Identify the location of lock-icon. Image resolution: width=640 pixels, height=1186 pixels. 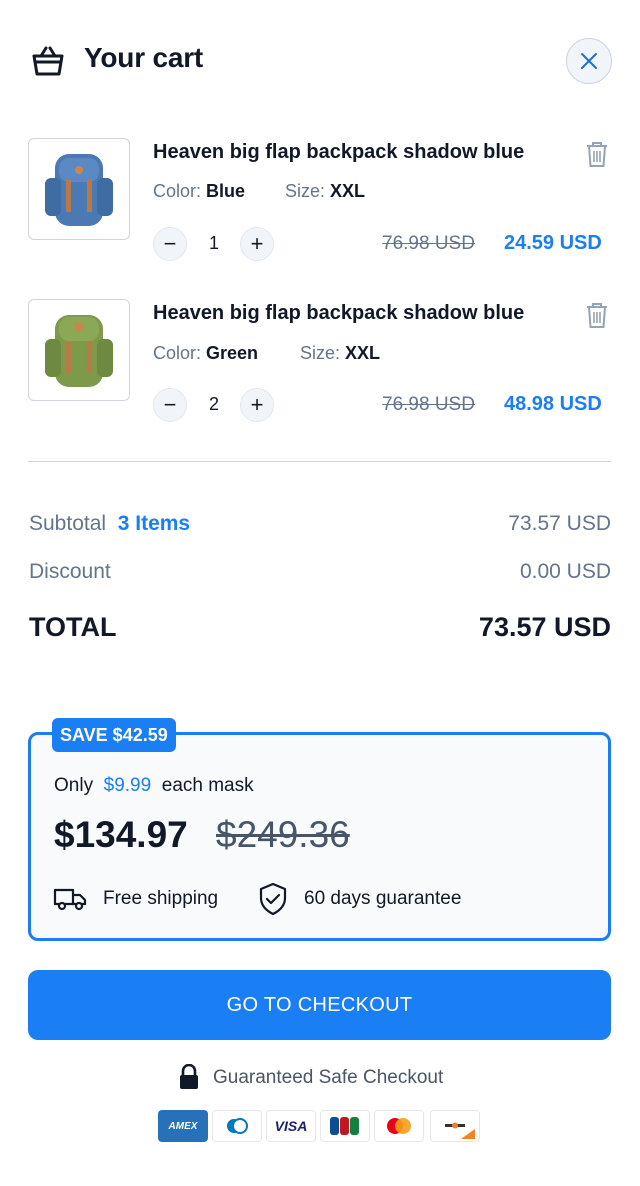
(189, 1076).